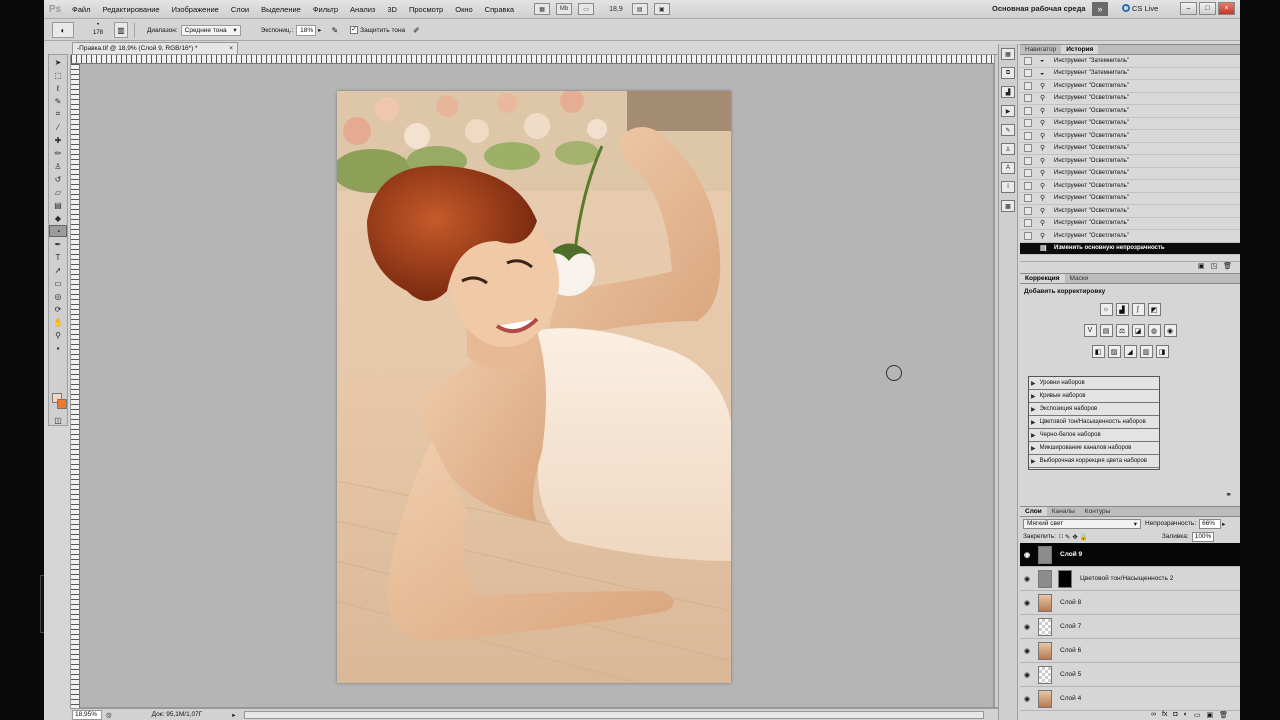 The height and width of the screenshot is (720, 1280). What do you see at coordinates (1146, 351) in the screenshot?
I see `gradient-map-icon: ▥` at bounding box center [1146, 351].